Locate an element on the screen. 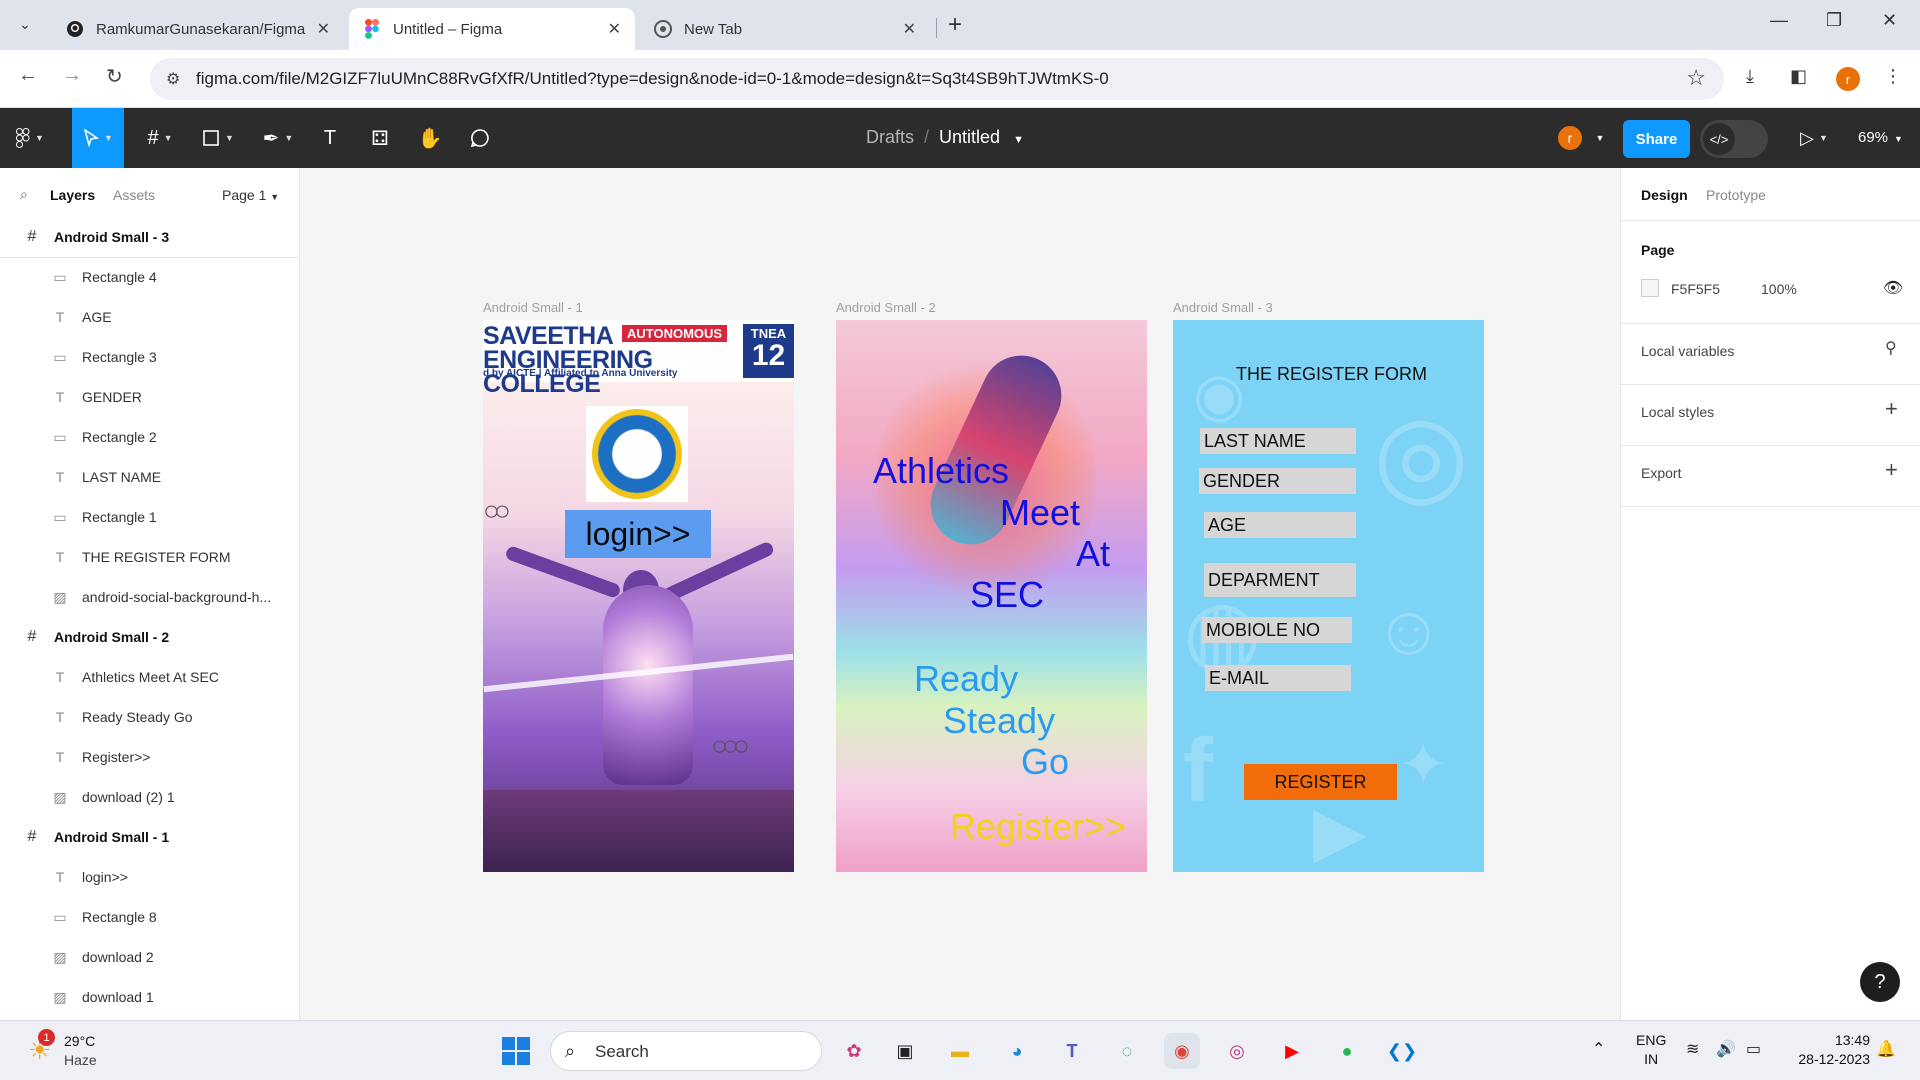  weather-description: Haze is located at coordinates (80, 1060).